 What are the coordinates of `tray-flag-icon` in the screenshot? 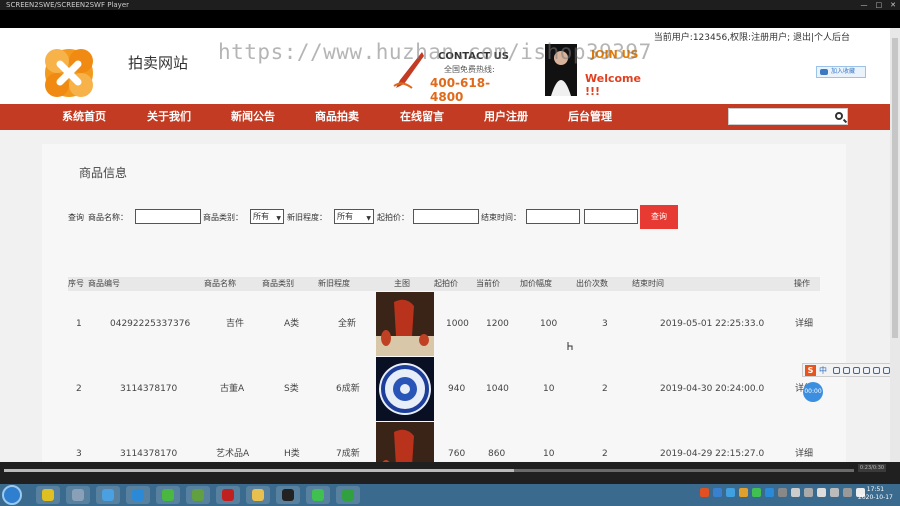 It's located at (782, 492).